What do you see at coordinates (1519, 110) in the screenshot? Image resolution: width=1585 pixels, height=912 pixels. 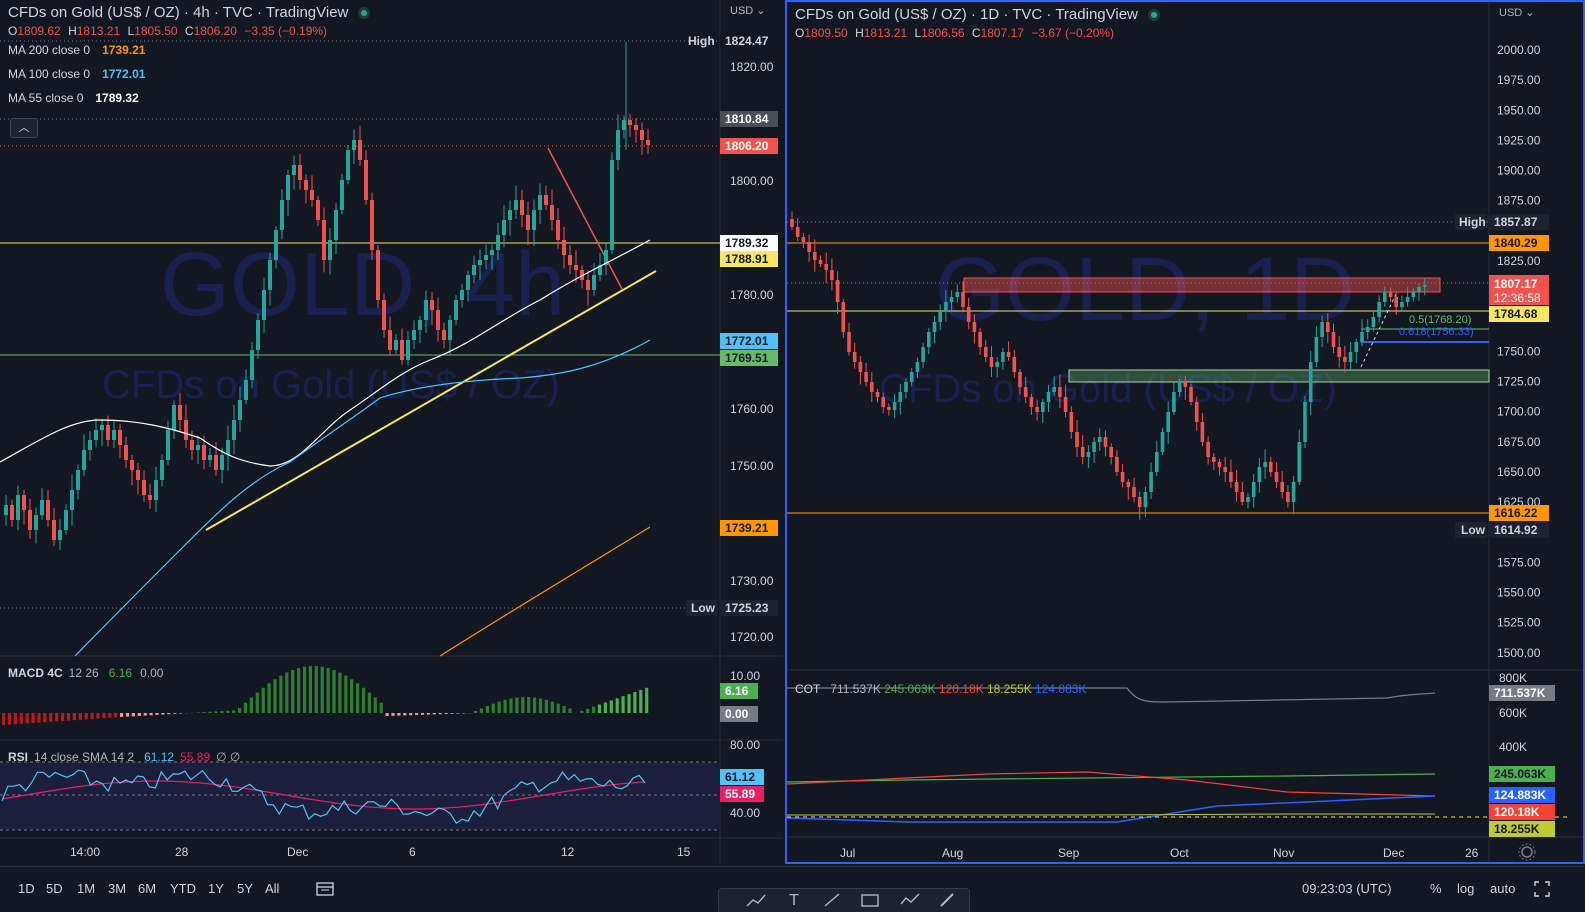 I see `price-axis-label: 1950.00` at bounding box center [1519, 110].